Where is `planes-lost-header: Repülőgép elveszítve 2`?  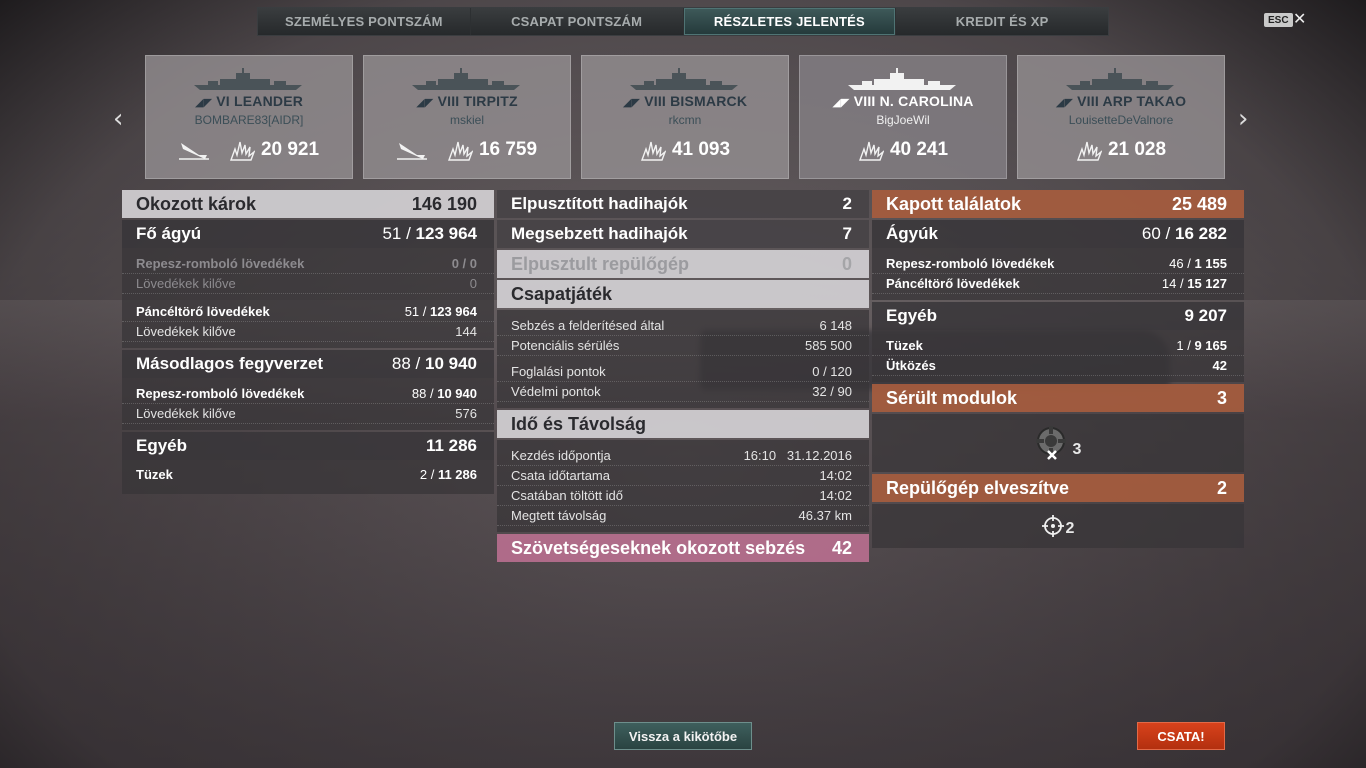
planes-lost-header: Repülőgép elveszítve 2 is located at coordinates (1058, 488).